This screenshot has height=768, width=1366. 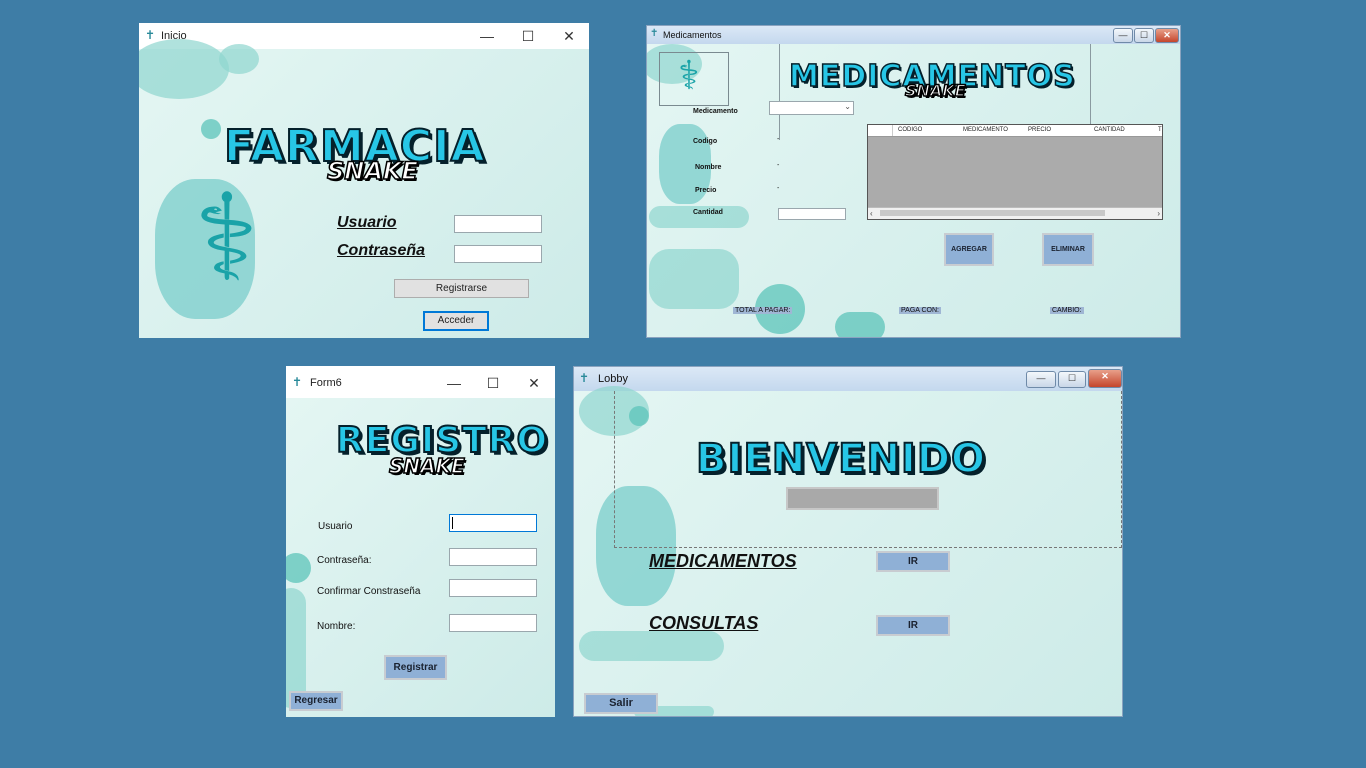 I want to click on regresar-button: Regresar, so click(x=316, y=701).